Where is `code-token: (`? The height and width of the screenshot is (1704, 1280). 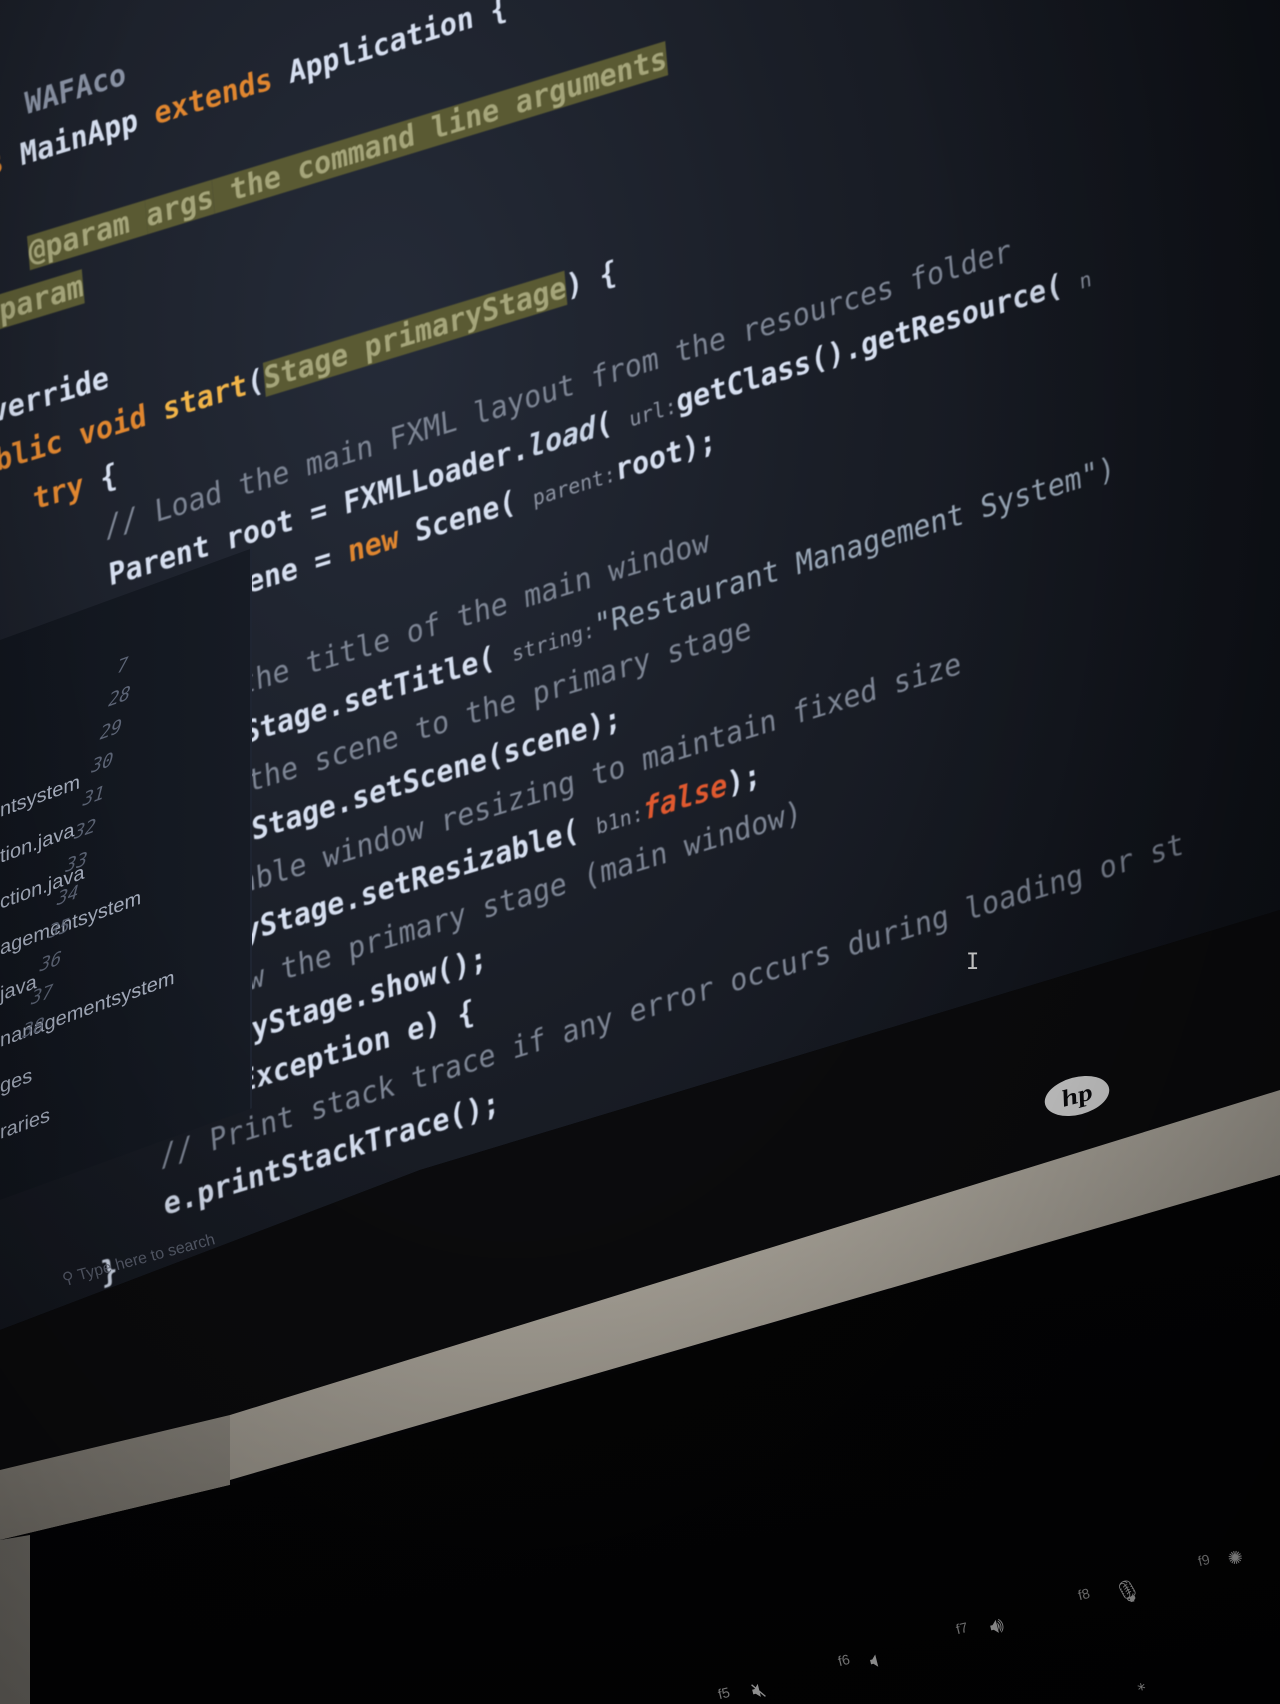 code-token: ( is located at coordinates (612, 422).